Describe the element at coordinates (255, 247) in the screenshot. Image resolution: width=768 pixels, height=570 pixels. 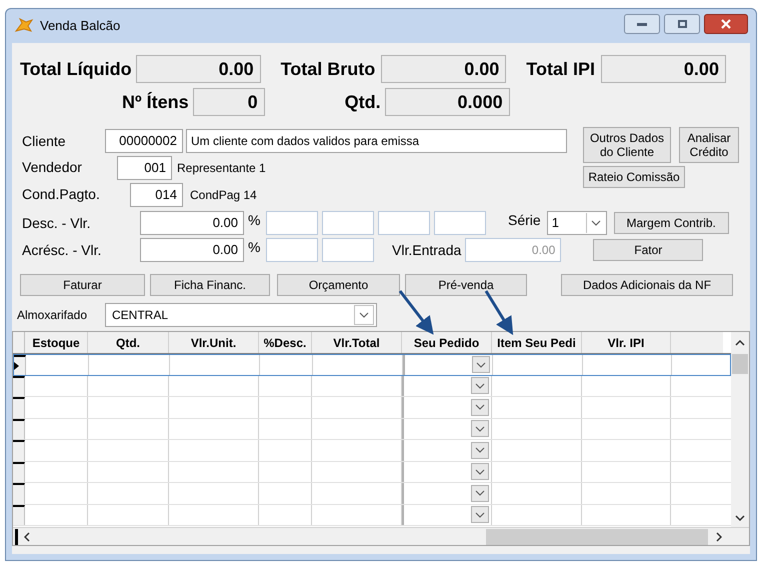
I see `percent-label: %` at that location.